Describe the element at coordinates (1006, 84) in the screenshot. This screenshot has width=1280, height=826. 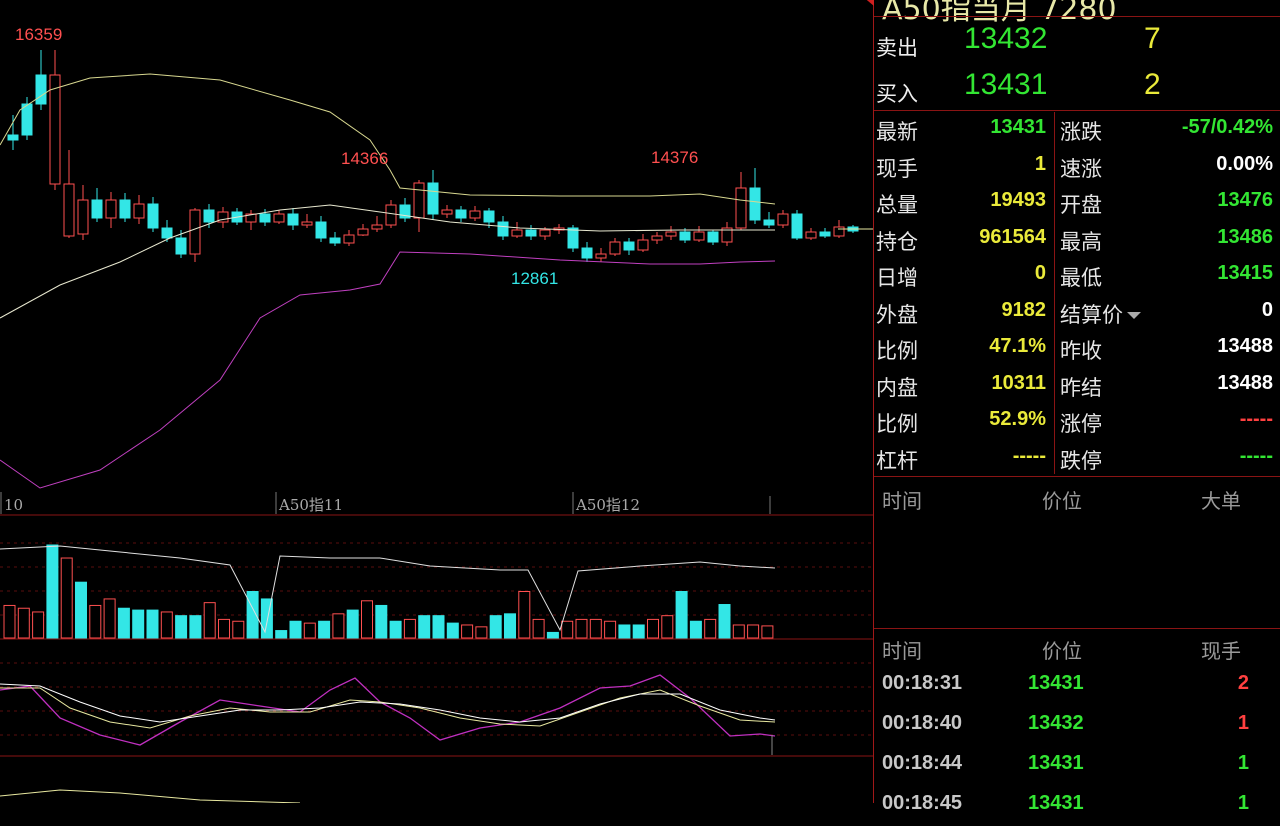
I see `bid-price: 13431` at that location.